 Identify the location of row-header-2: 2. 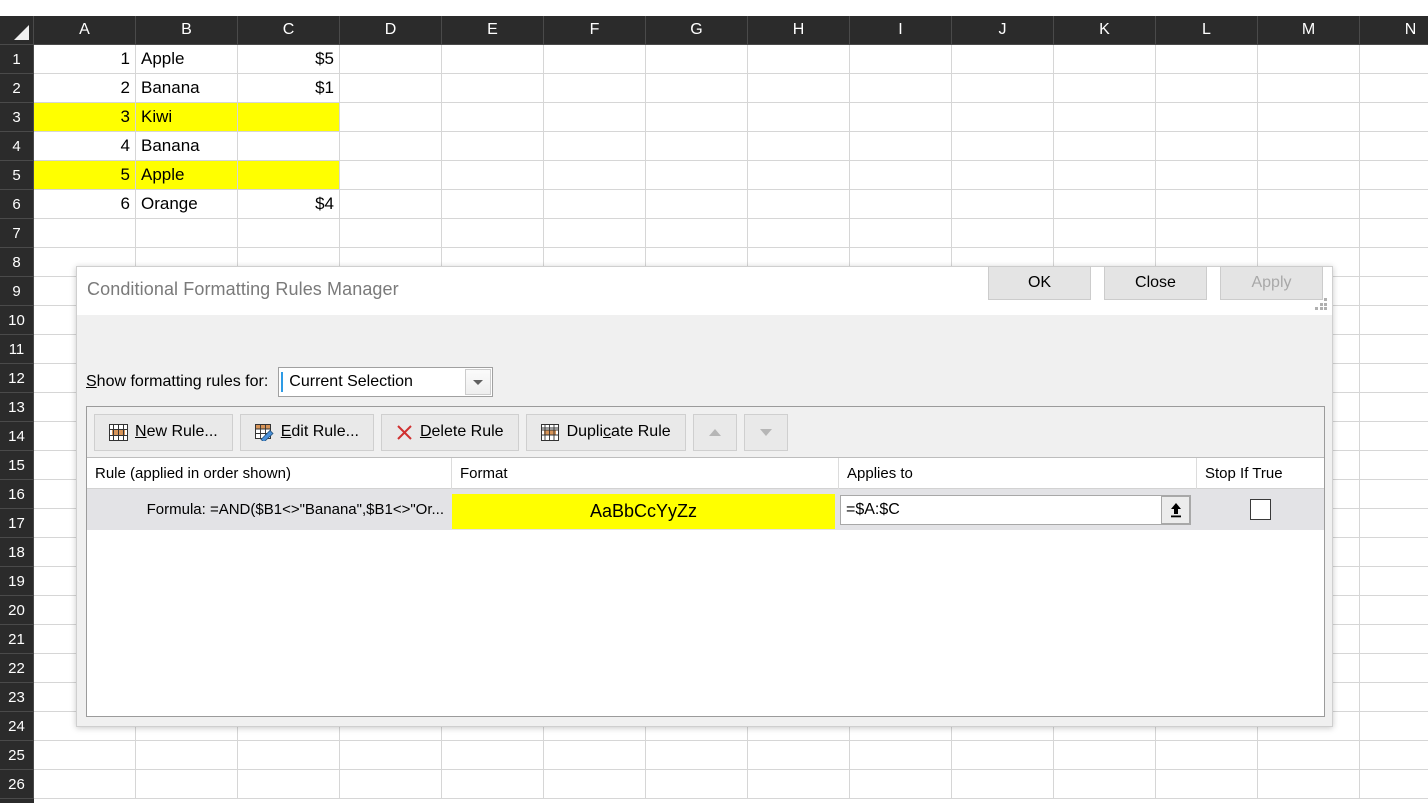
(17, 88).